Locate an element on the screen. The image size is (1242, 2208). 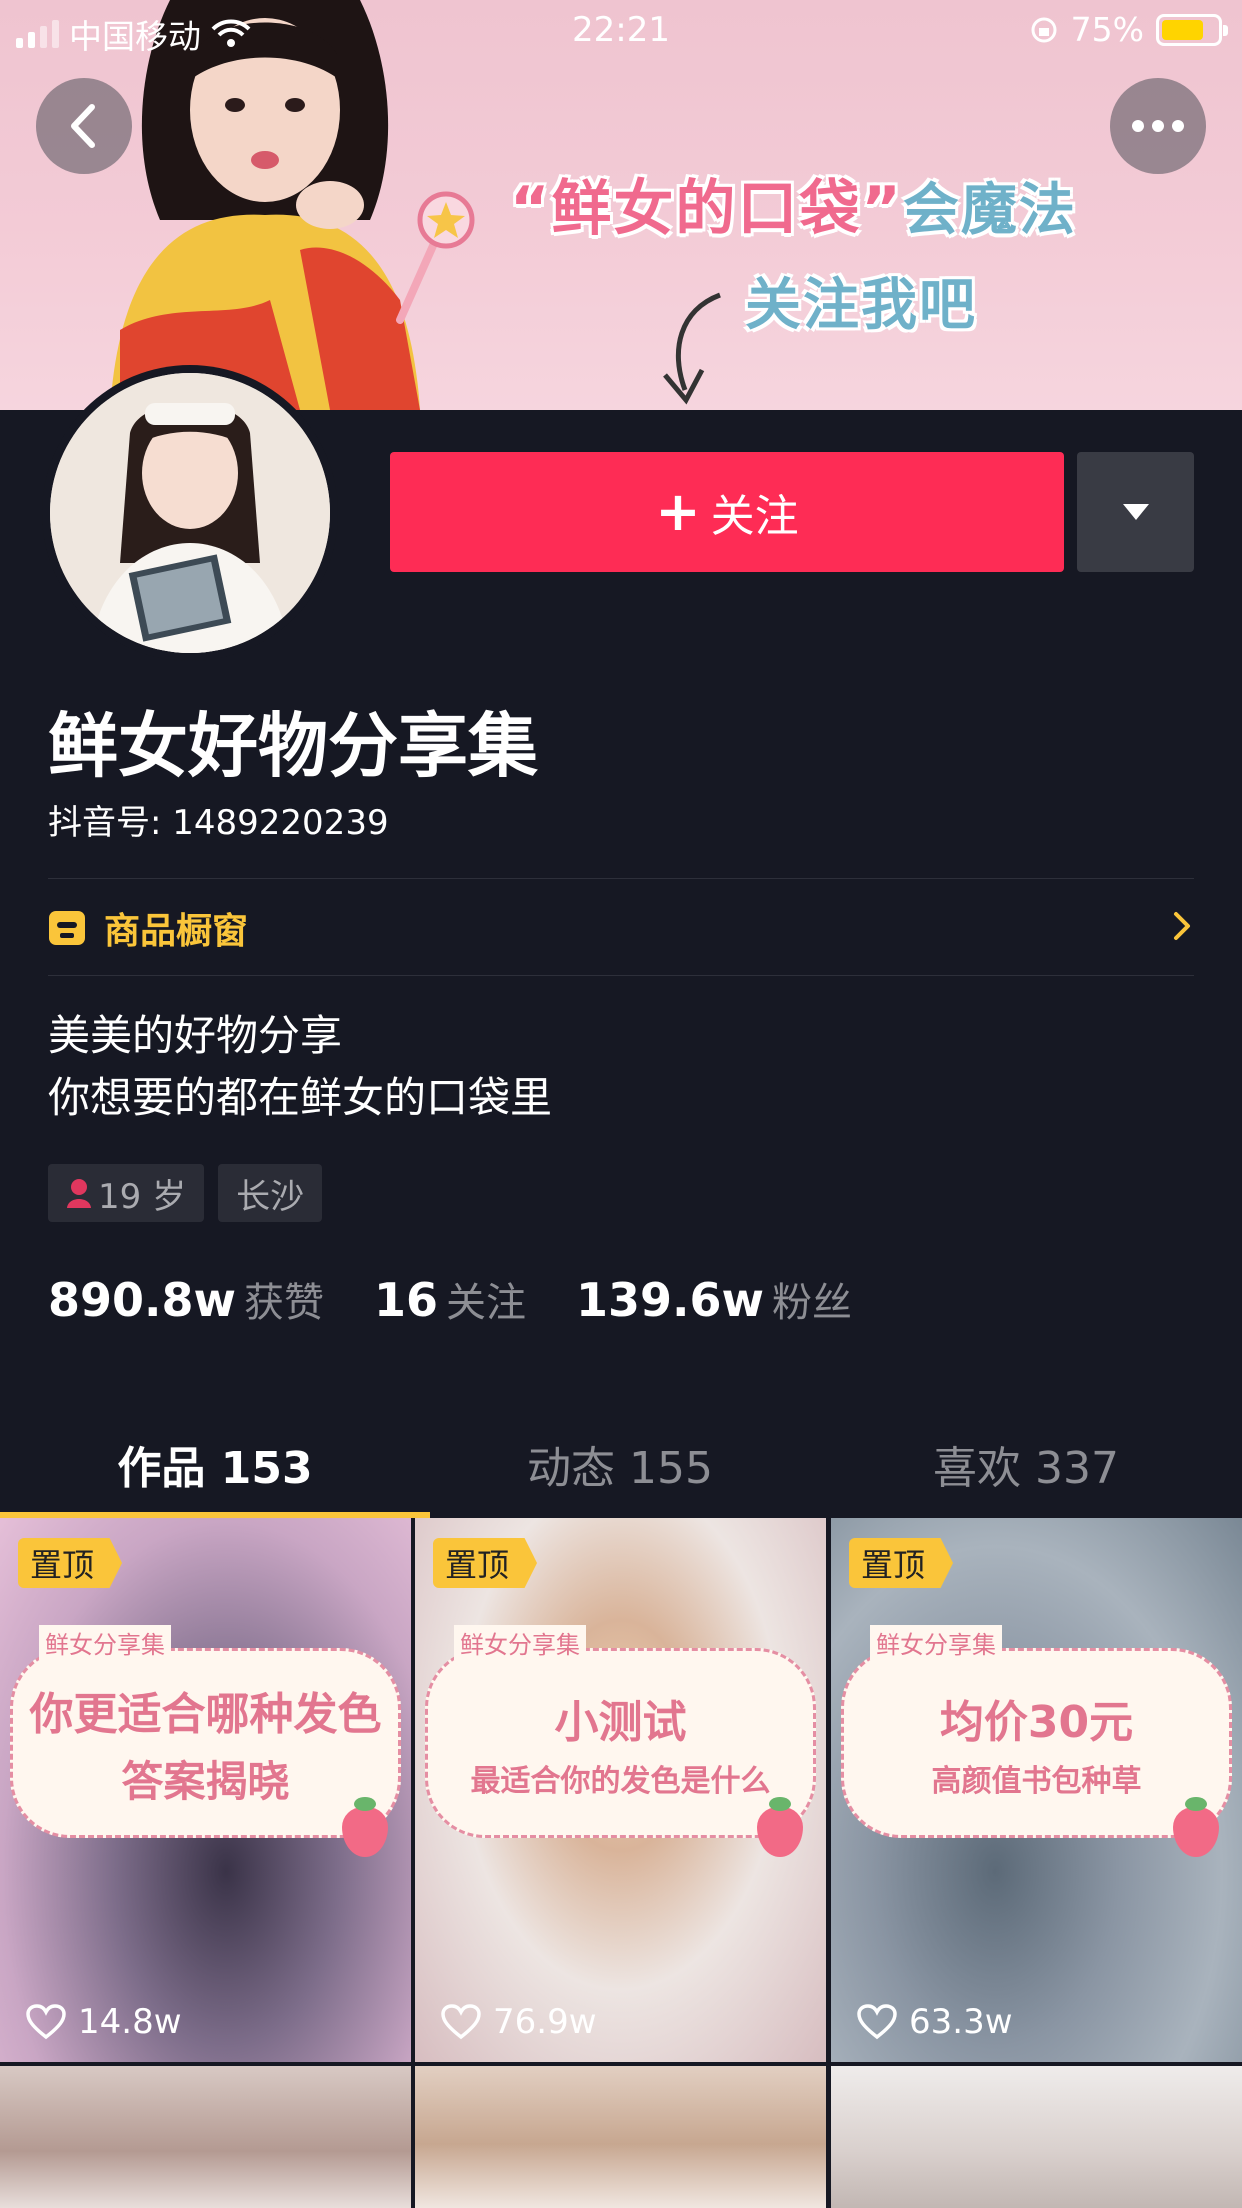
video-likes: 76.9w is located at coordinates (519, 2022).